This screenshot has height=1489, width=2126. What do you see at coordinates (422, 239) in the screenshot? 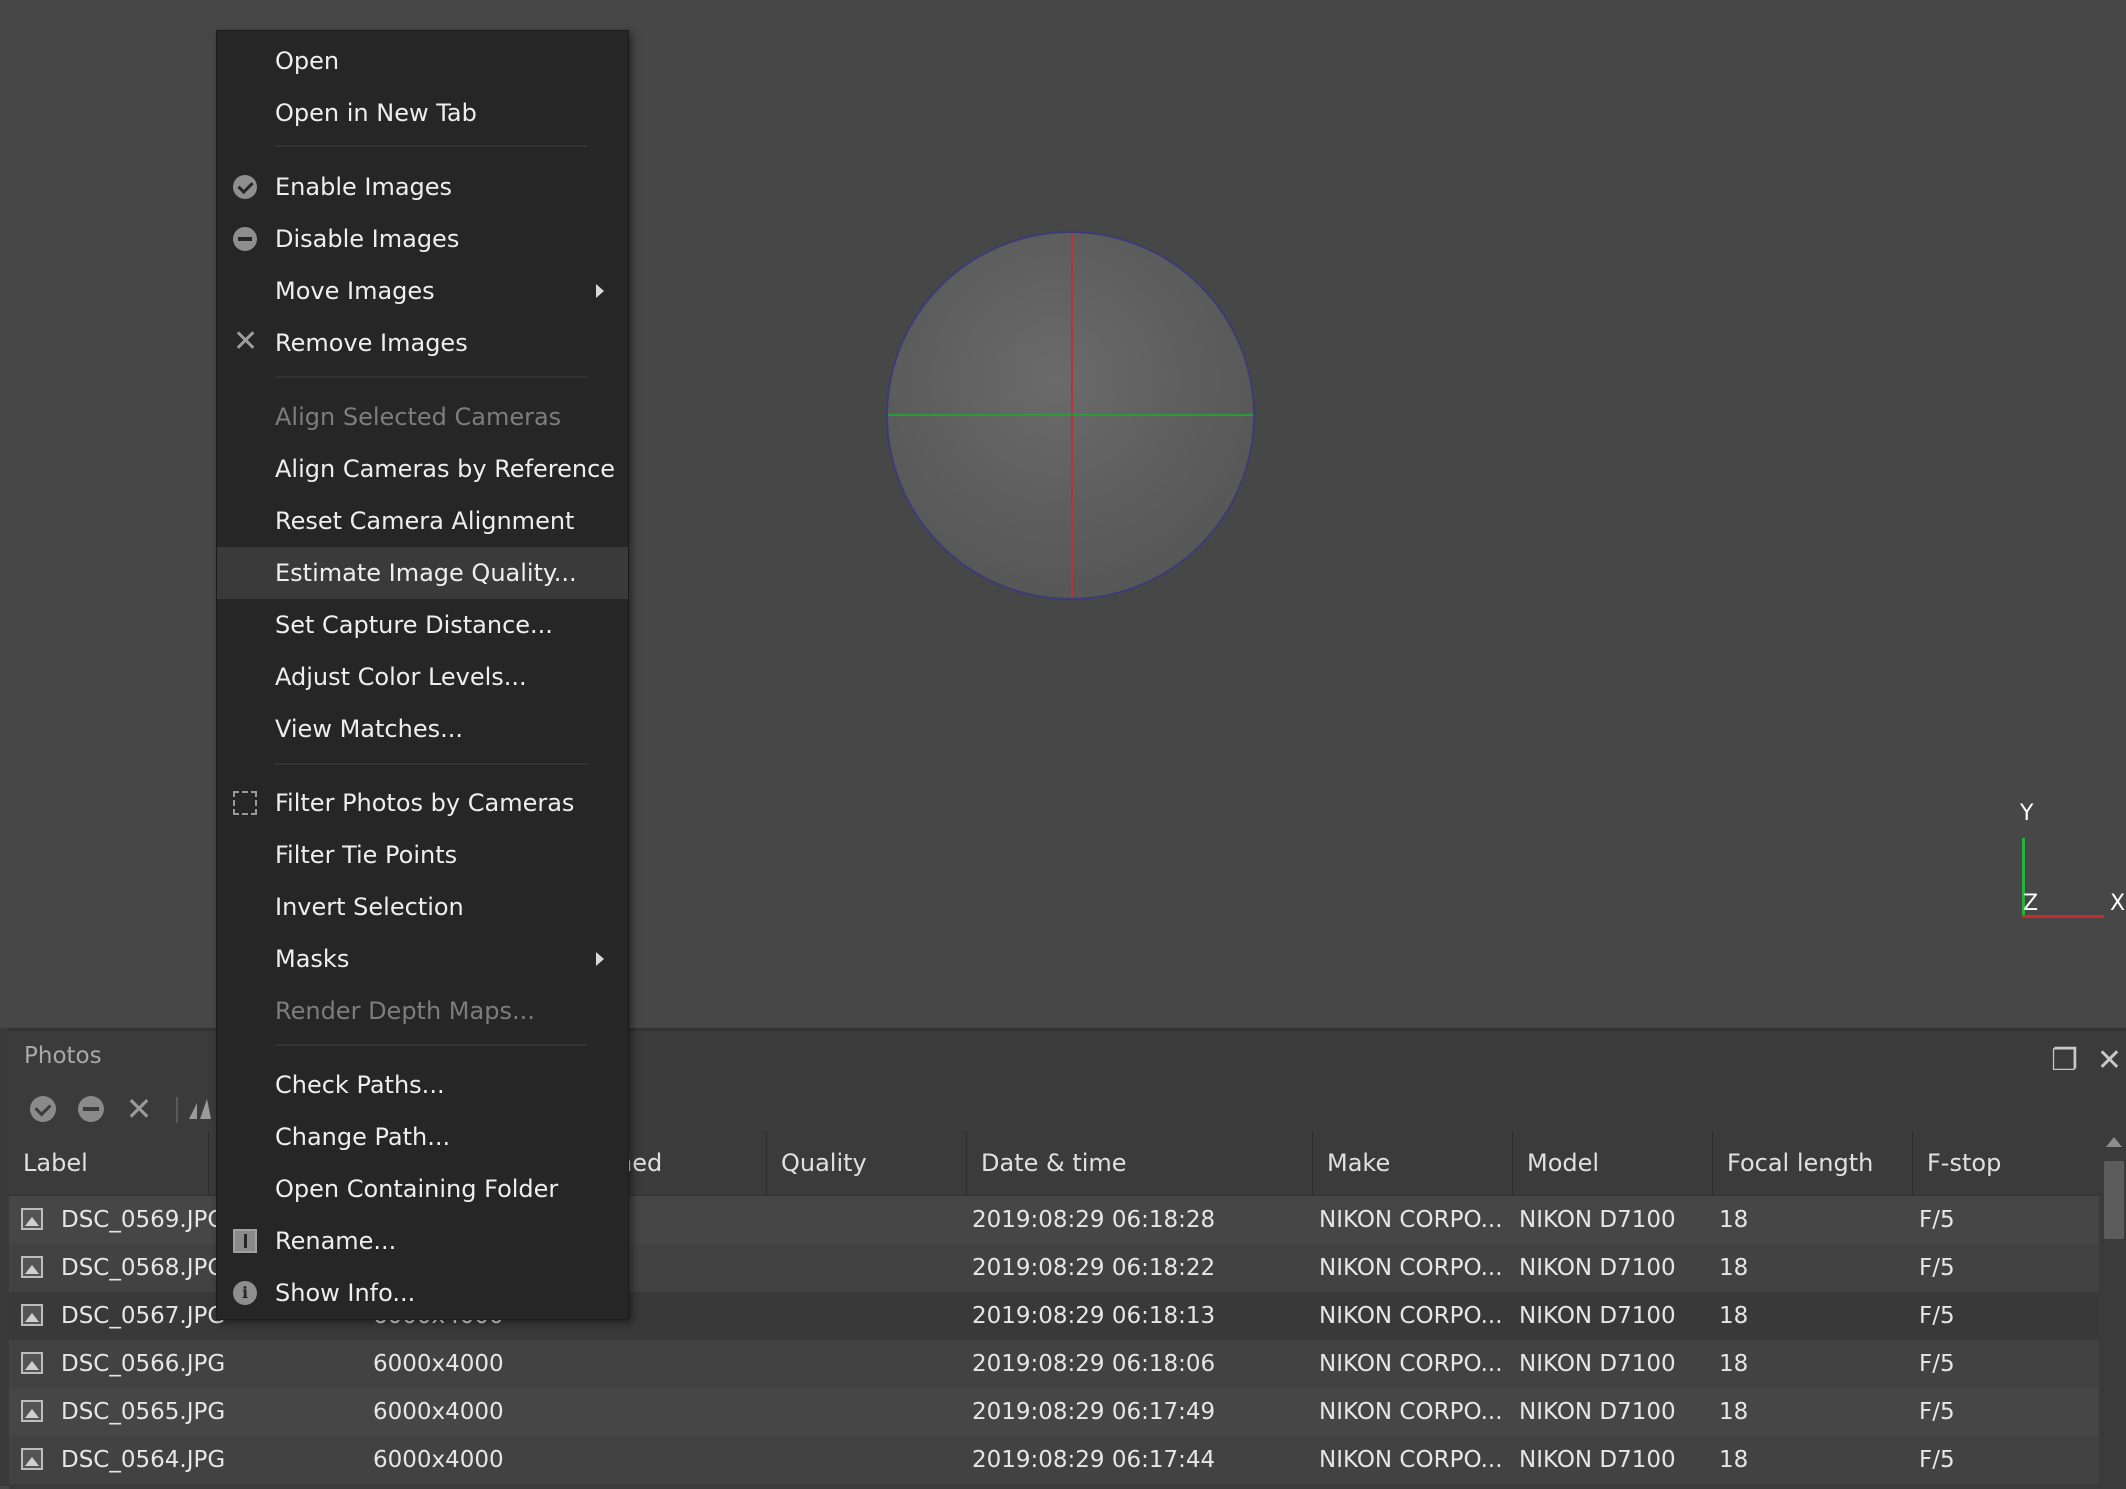
I see `menu-item-disable-images: Disable Images` at bounding box center [422, 239].